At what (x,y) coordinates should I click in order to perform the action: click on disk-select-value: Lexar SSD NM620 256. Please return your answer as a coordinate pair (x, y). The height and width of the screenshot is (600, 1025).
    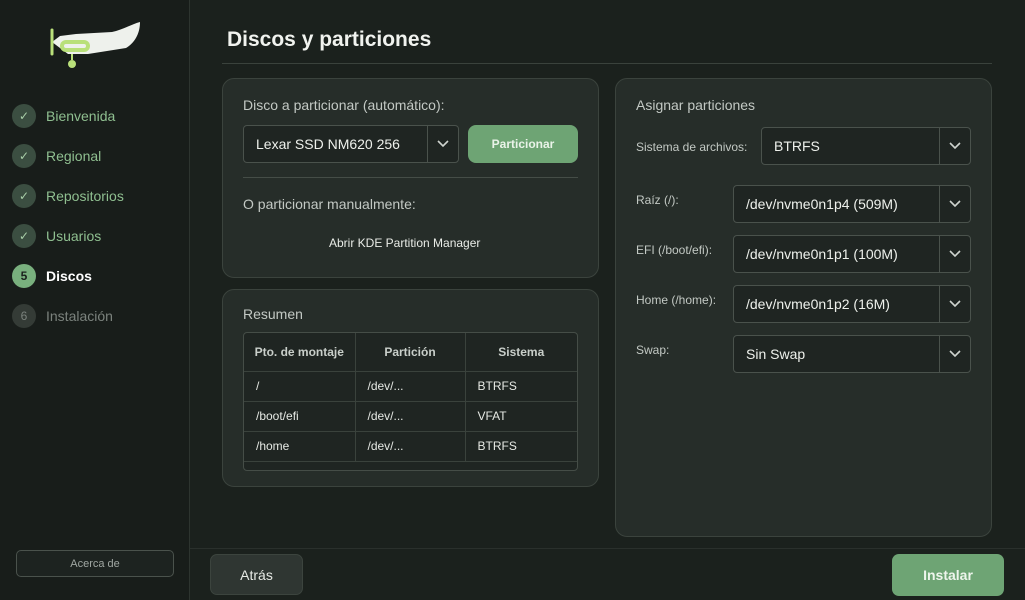
    Looking at the image, I should click on (328, 144).